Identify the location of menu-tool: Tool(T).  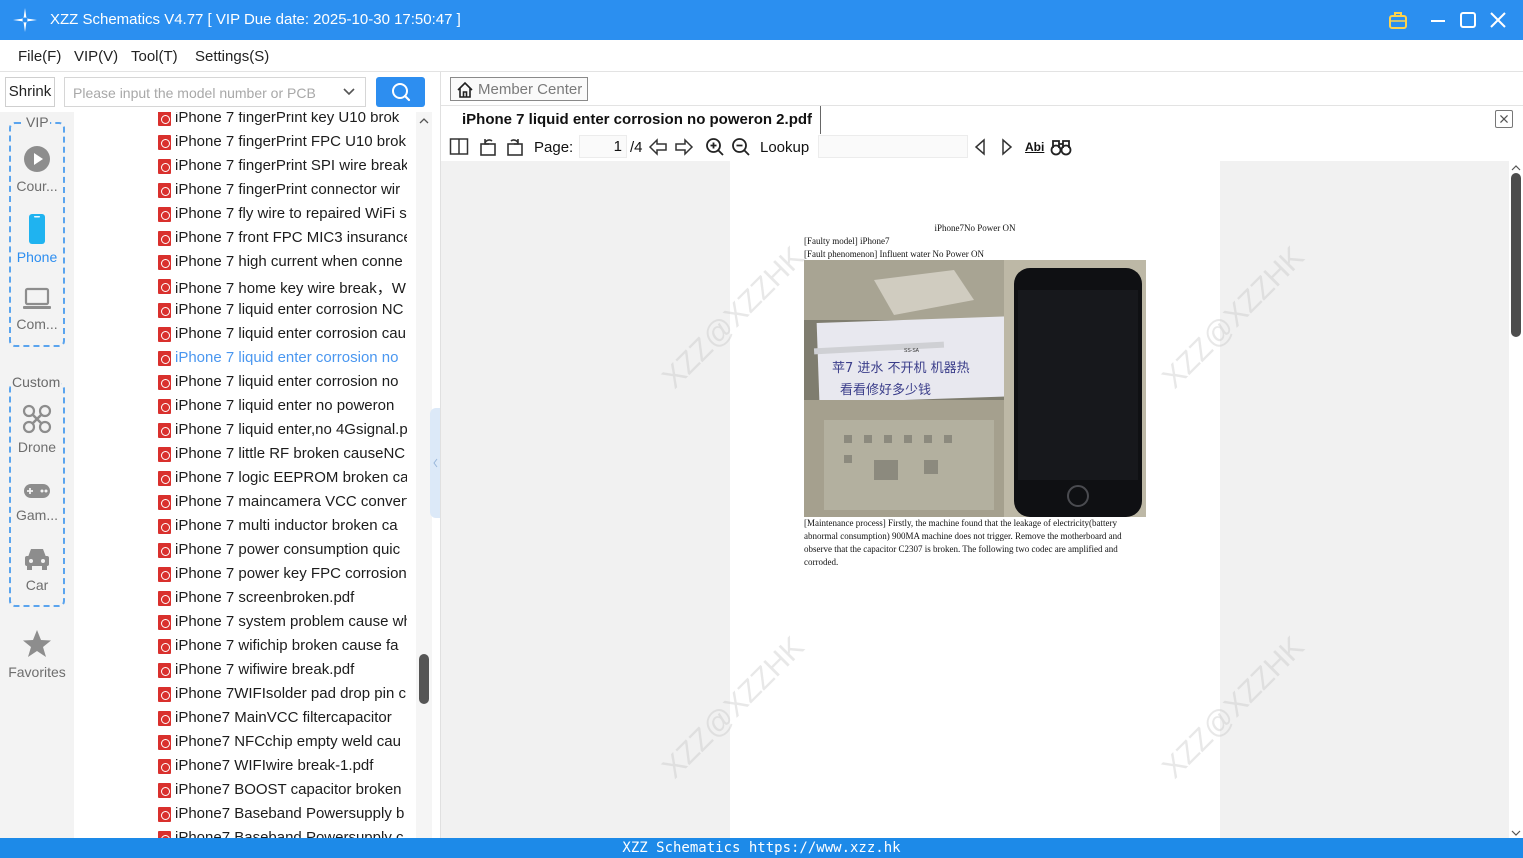
(154, 56).